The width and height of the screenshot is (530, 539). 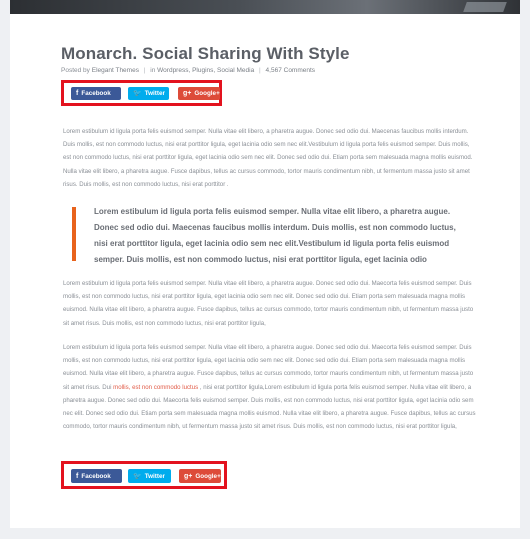 I want to click on inline-link: mollis, est non commodo luctus, so click(x=155, y=387).